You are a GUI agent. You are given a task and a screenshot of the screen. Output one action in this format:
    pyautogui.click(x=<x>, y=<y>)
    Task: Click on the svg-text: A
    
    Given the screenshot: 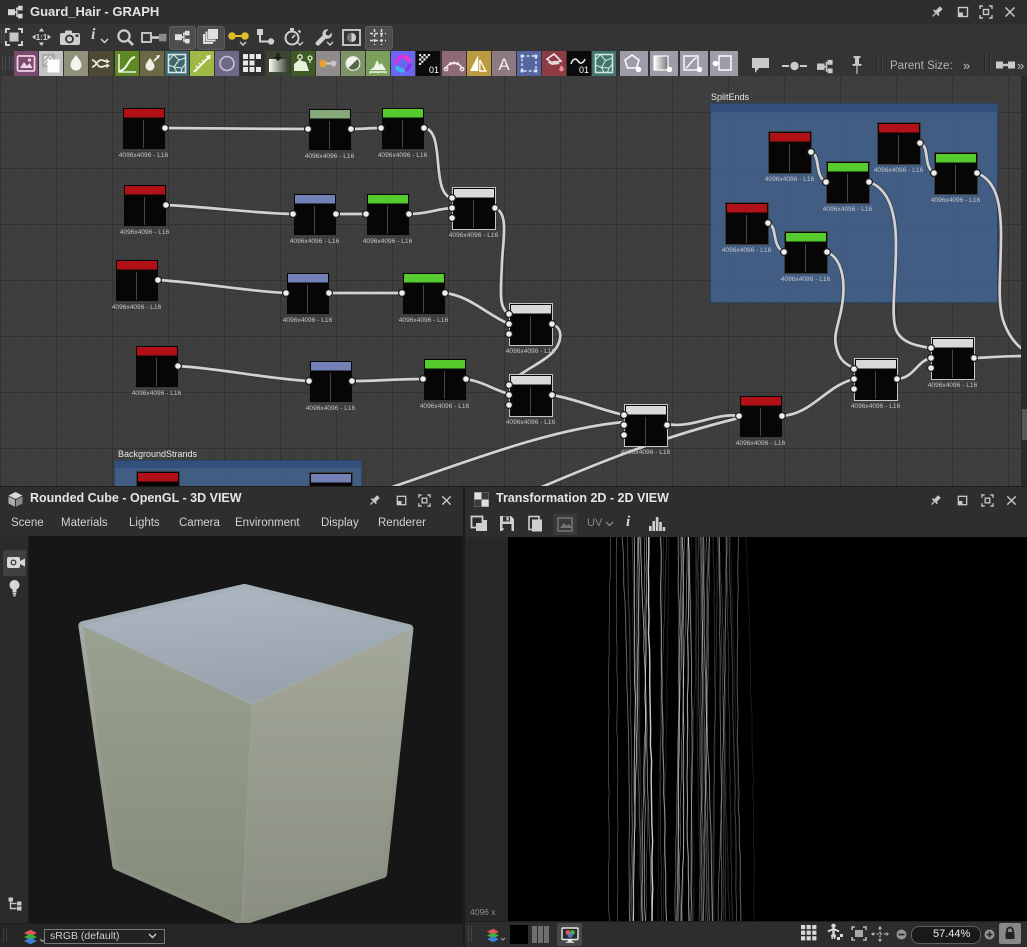 What is the action you would take?
    pyautogui.click(x=504, y=64)
    